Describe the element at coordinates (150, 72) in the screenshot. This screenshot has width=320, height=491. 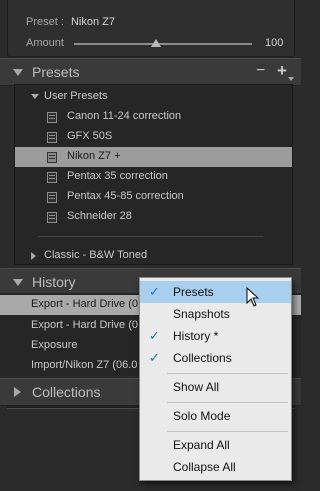
I see `presets-panel-header: Presets − +` at that location.